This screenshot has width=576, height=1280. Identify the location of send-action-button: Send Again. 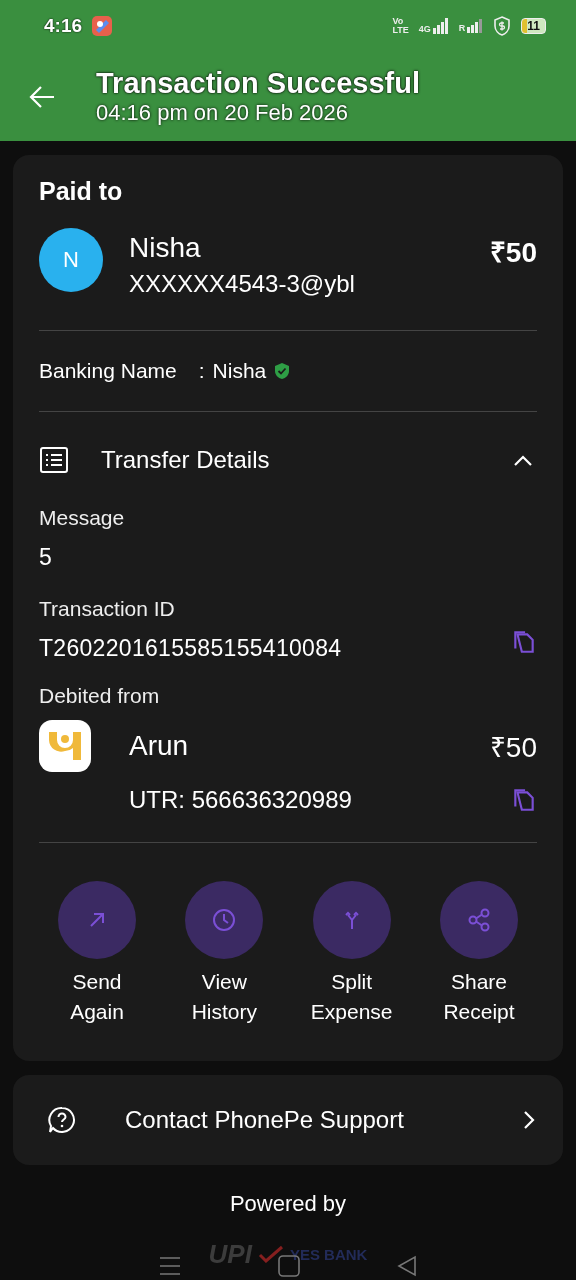
(97, 954).